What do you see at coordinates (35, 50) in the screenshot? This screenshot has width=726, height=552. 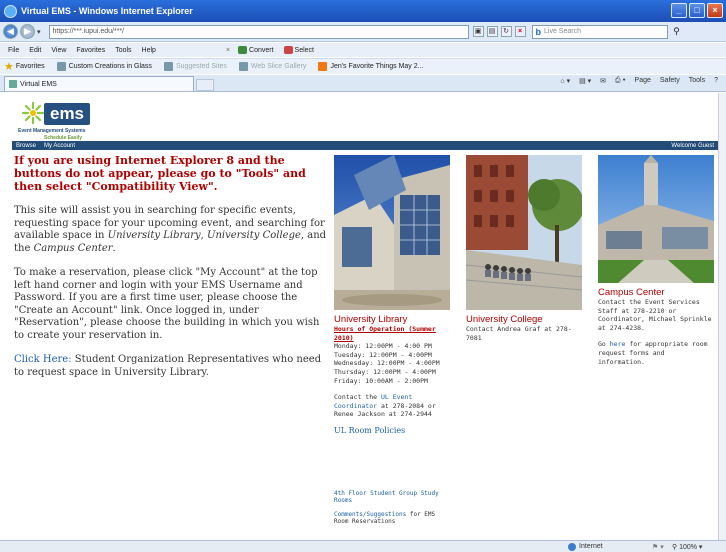 I see `menu-edit: Edit` at bounding box center [35, 50].